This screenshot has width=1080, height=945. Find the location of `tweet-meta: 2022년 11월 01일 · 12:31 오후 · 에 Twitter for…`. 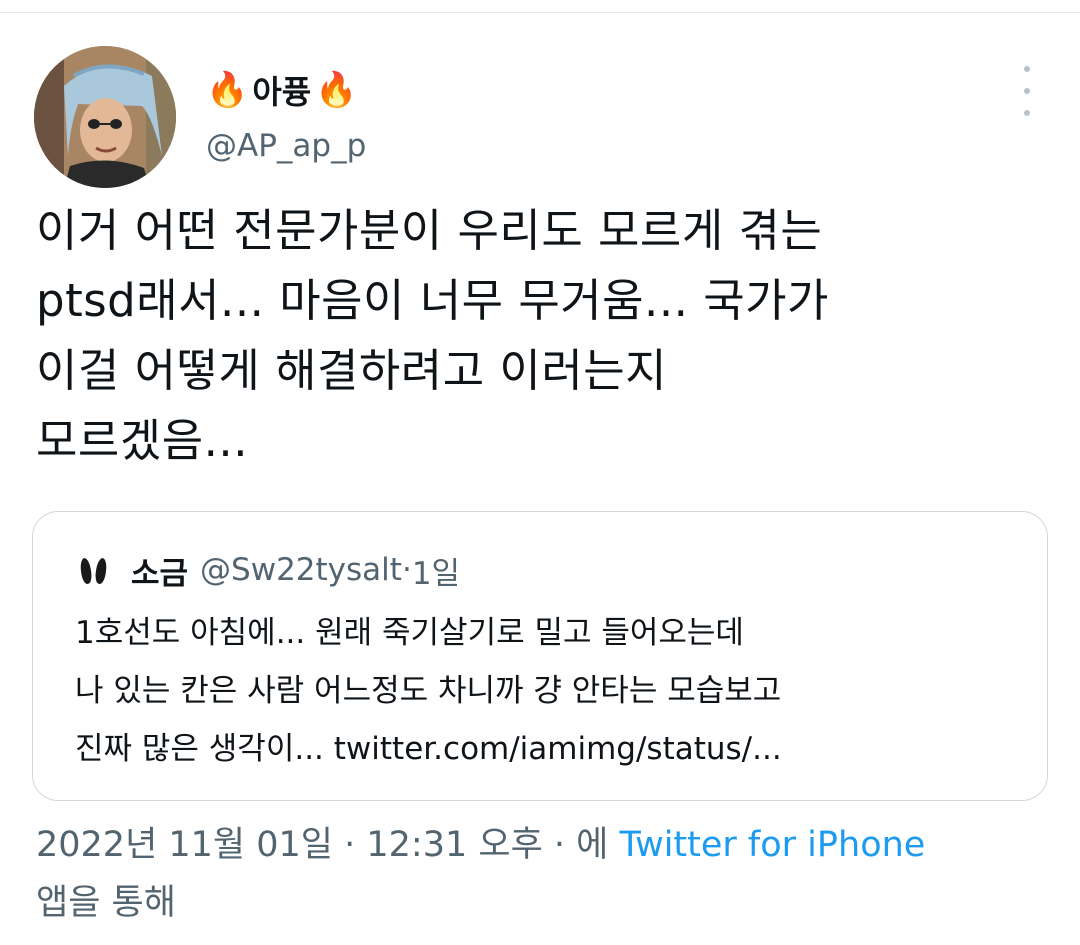

tweet-meta: 2022년 11월 01일 · 12:31 오후 · 에 Twitter for… is located at coordinates (541, 874).